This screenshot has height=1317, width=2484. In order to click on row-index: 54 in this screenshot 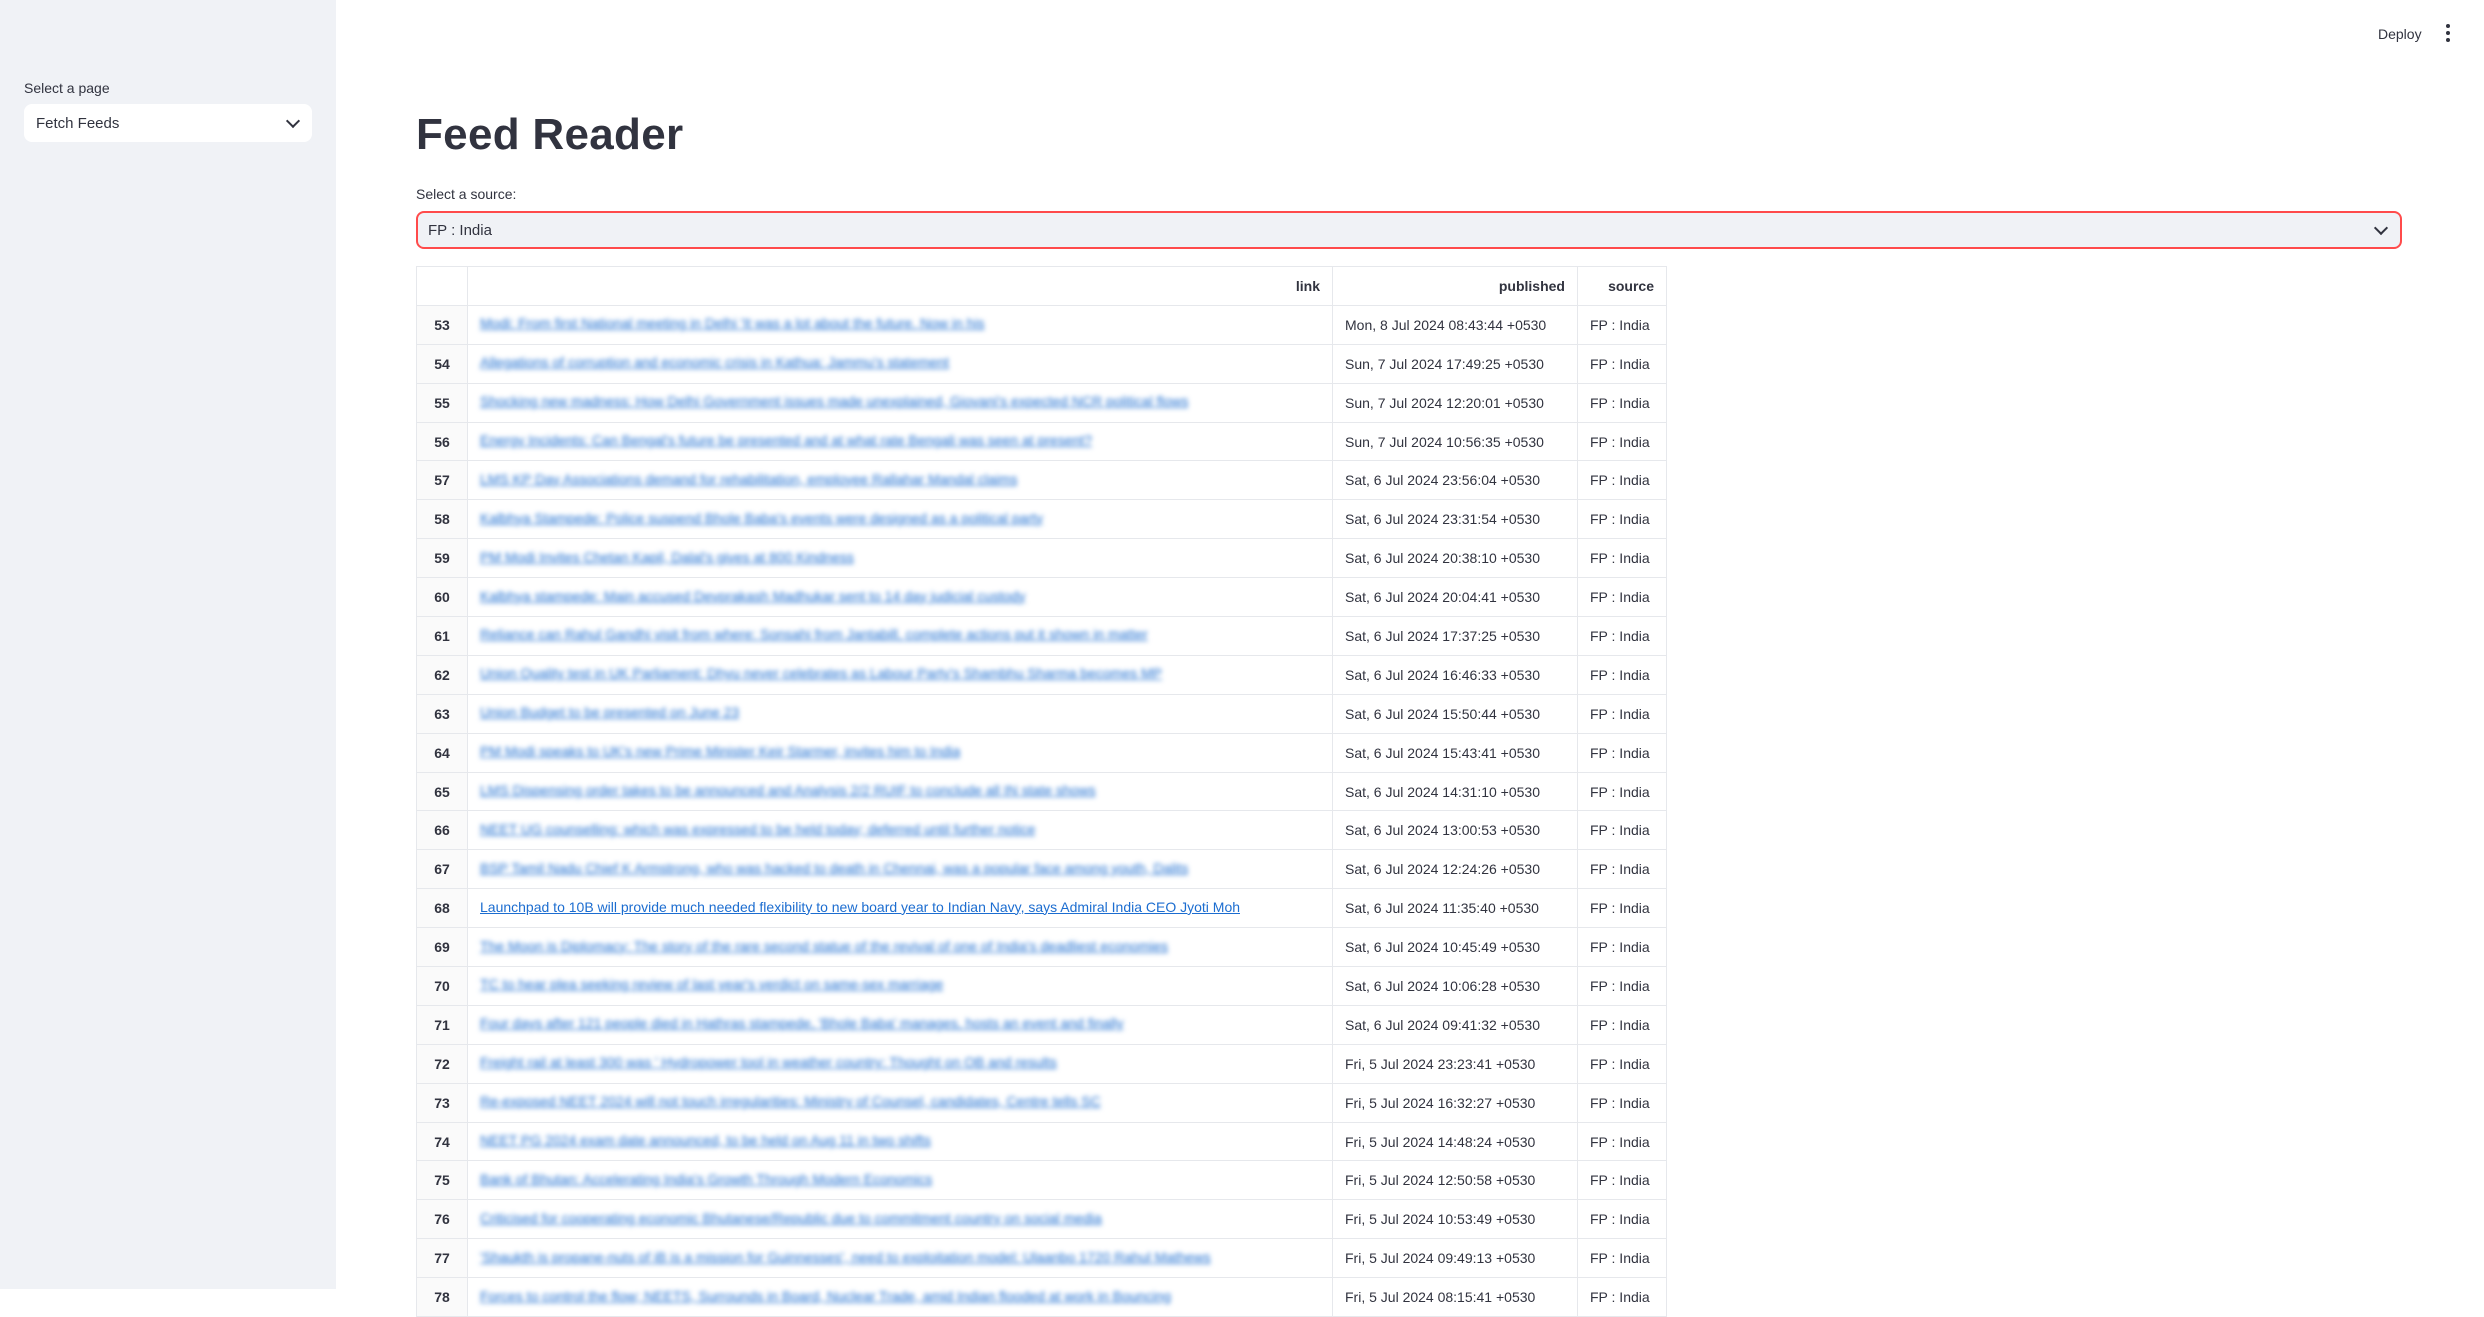, I will do `click(442, 363)`.